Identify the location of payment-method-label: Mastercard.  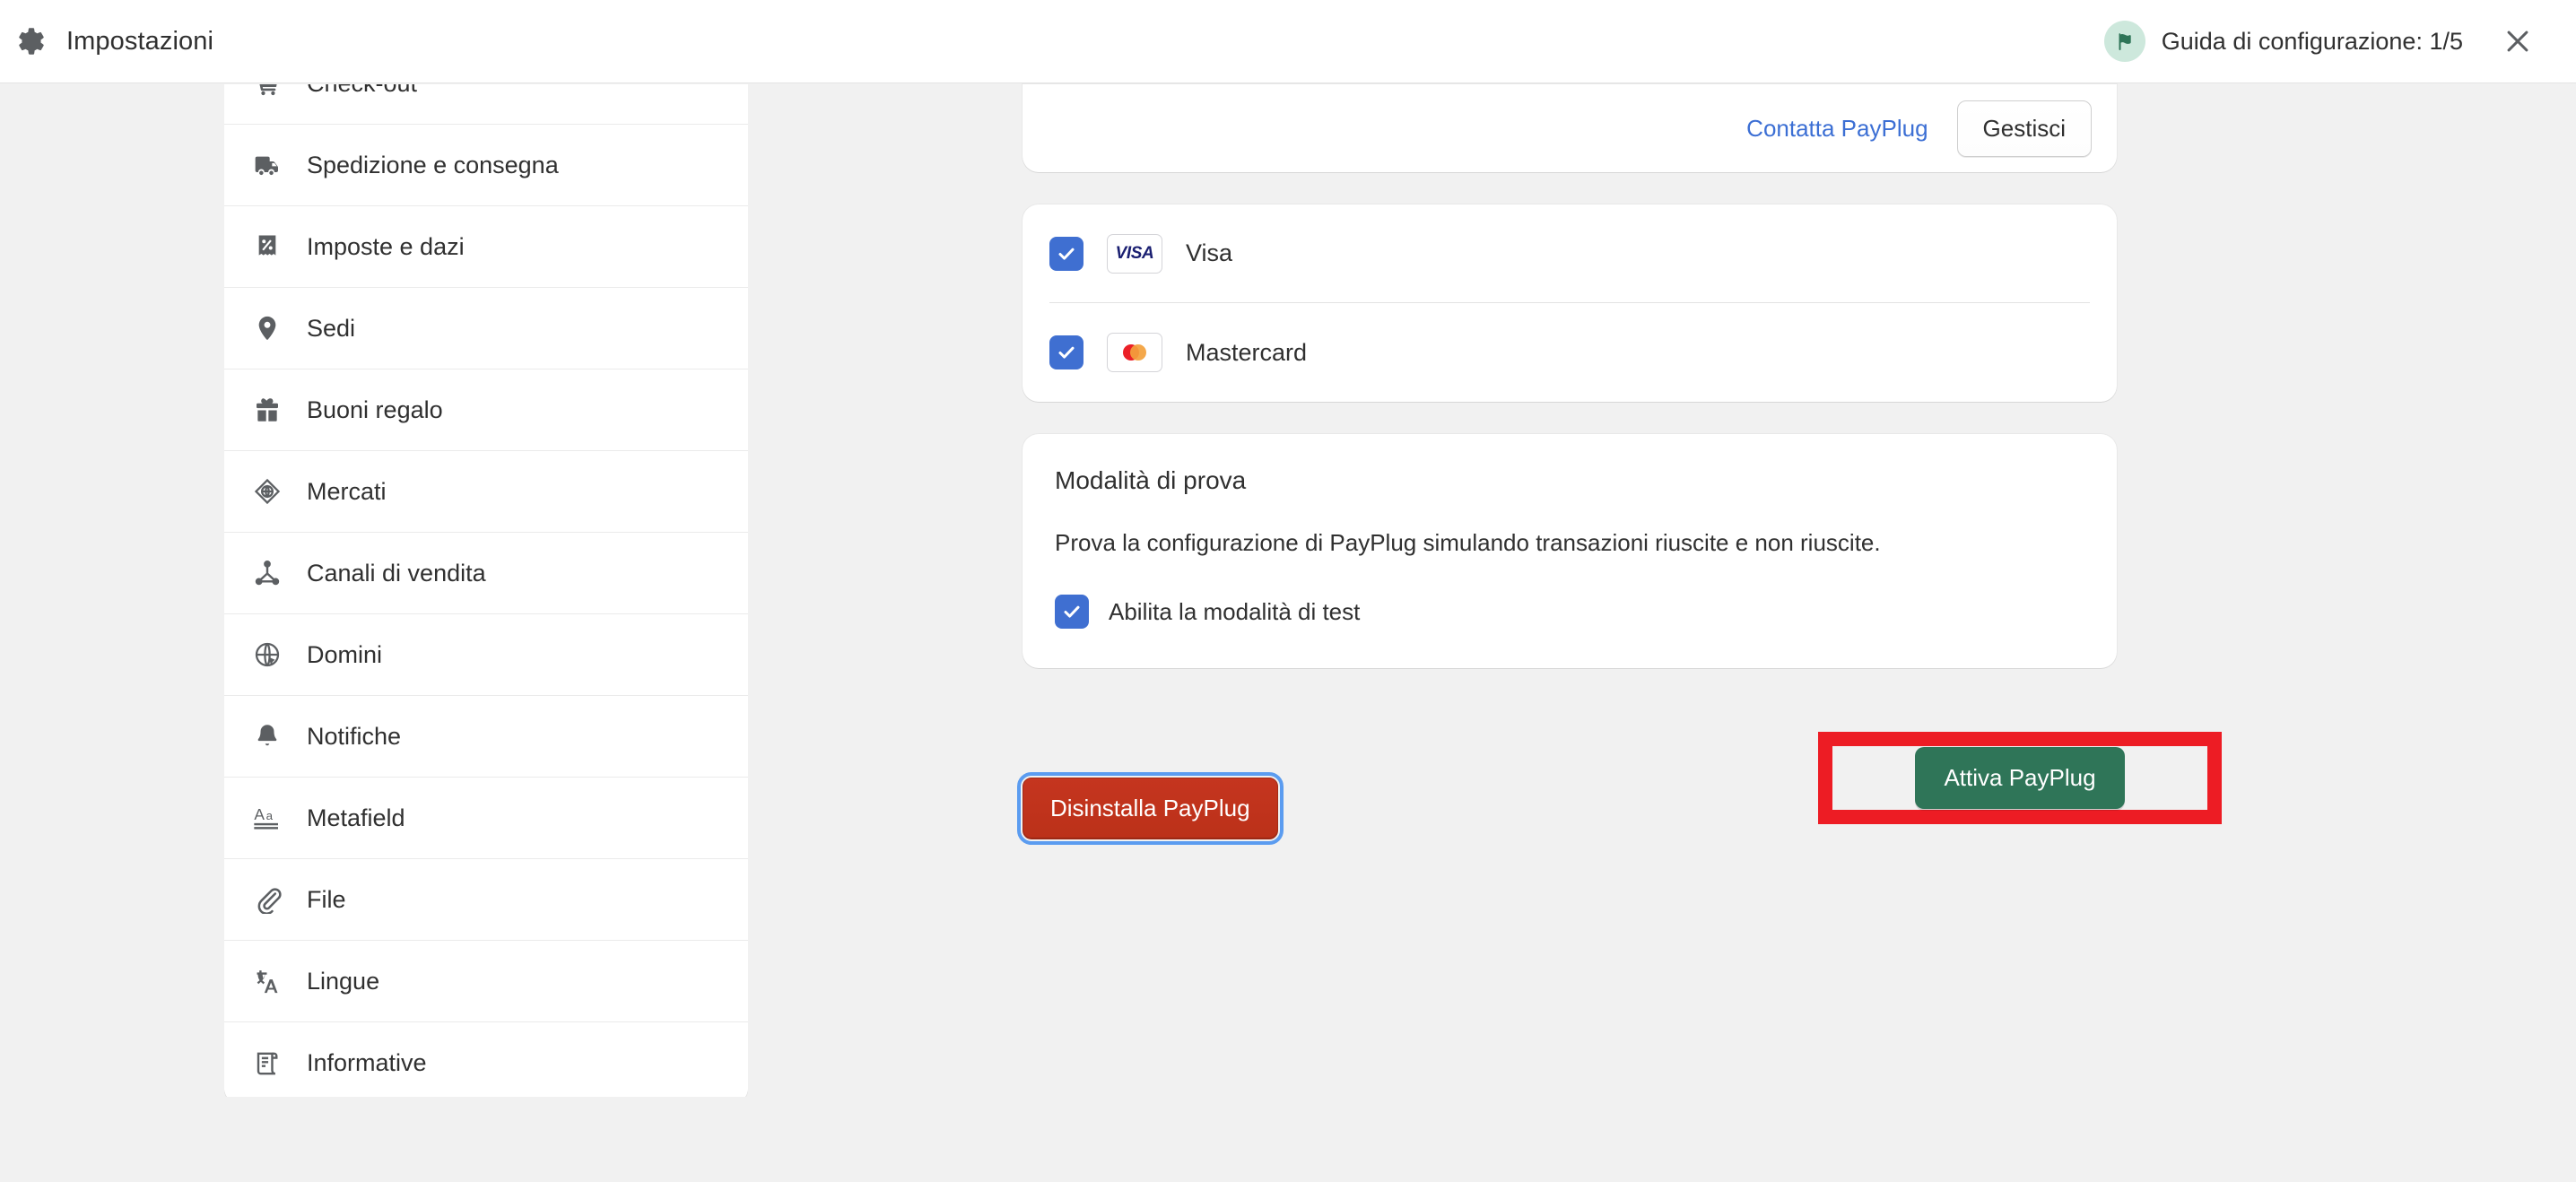
(1247, 352).